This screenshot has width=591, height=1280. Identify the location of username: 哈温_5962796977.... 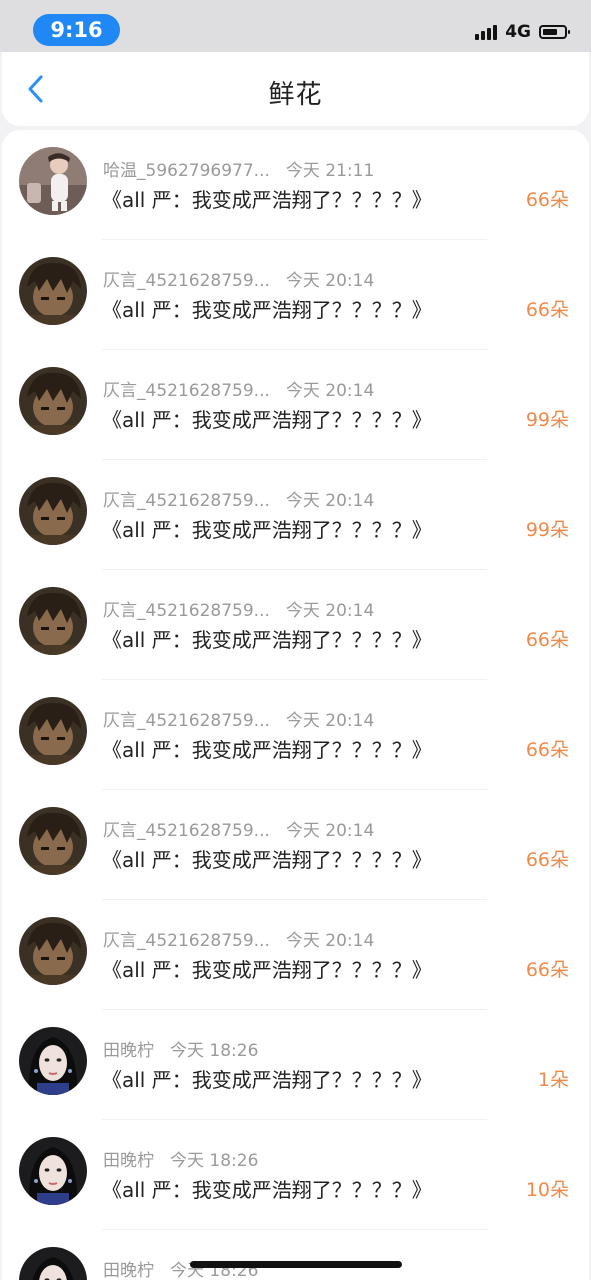
(186, 171).